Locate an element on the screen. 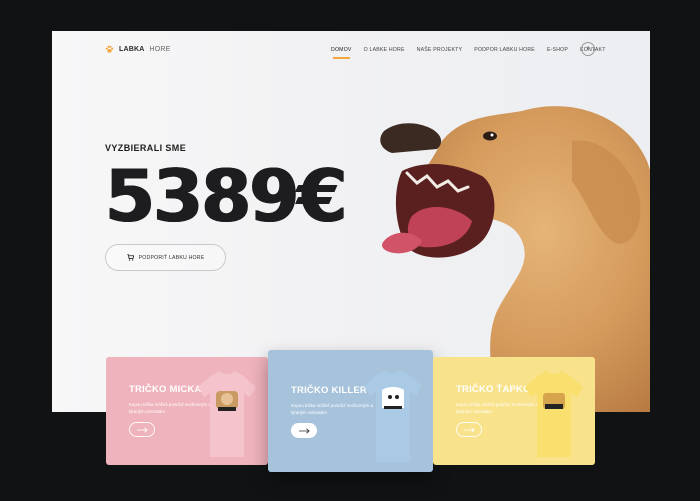  logo-text-bold: LABKA is located at coordinates (132, 49).